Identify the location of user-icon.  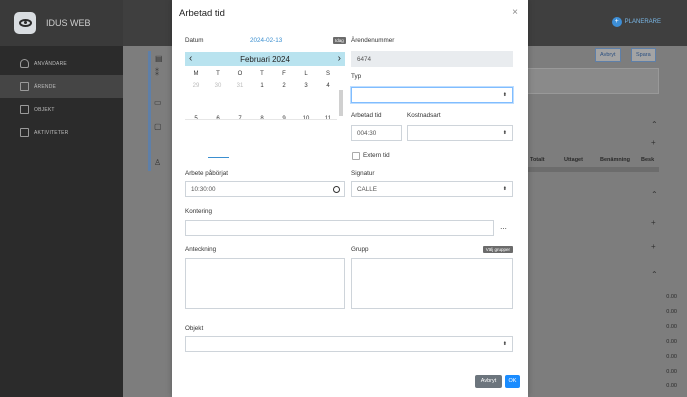
(24, 63).